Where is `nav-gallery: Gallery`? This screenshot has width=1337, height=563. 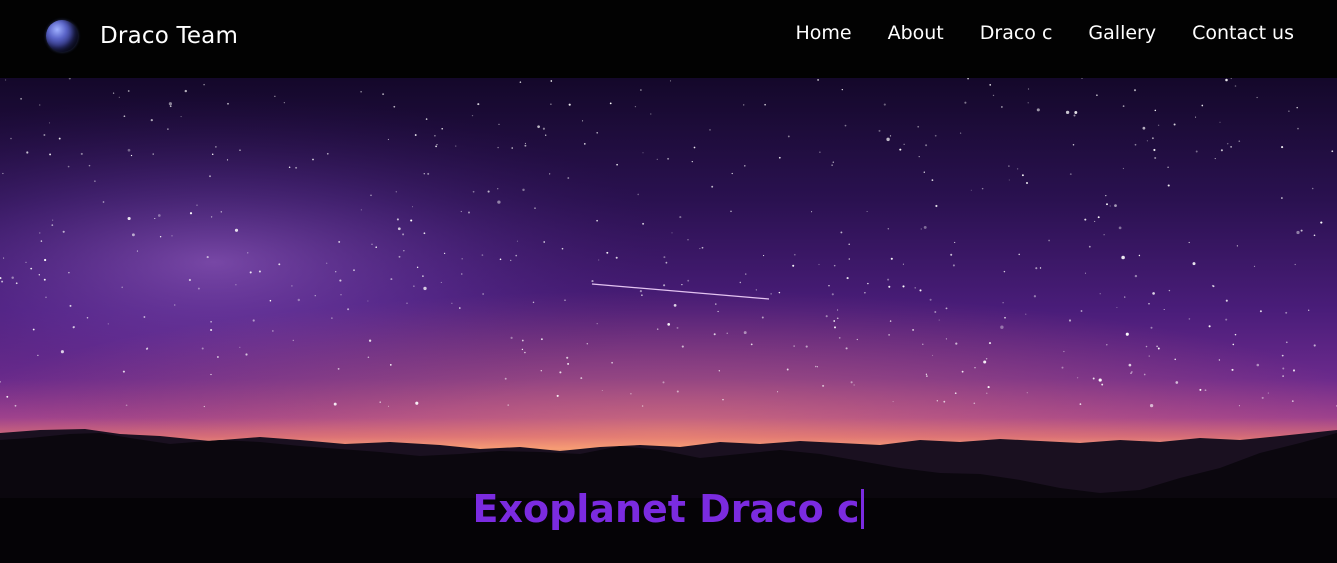 nav-gallery: Gallery is located at coordinates (1122, 33).